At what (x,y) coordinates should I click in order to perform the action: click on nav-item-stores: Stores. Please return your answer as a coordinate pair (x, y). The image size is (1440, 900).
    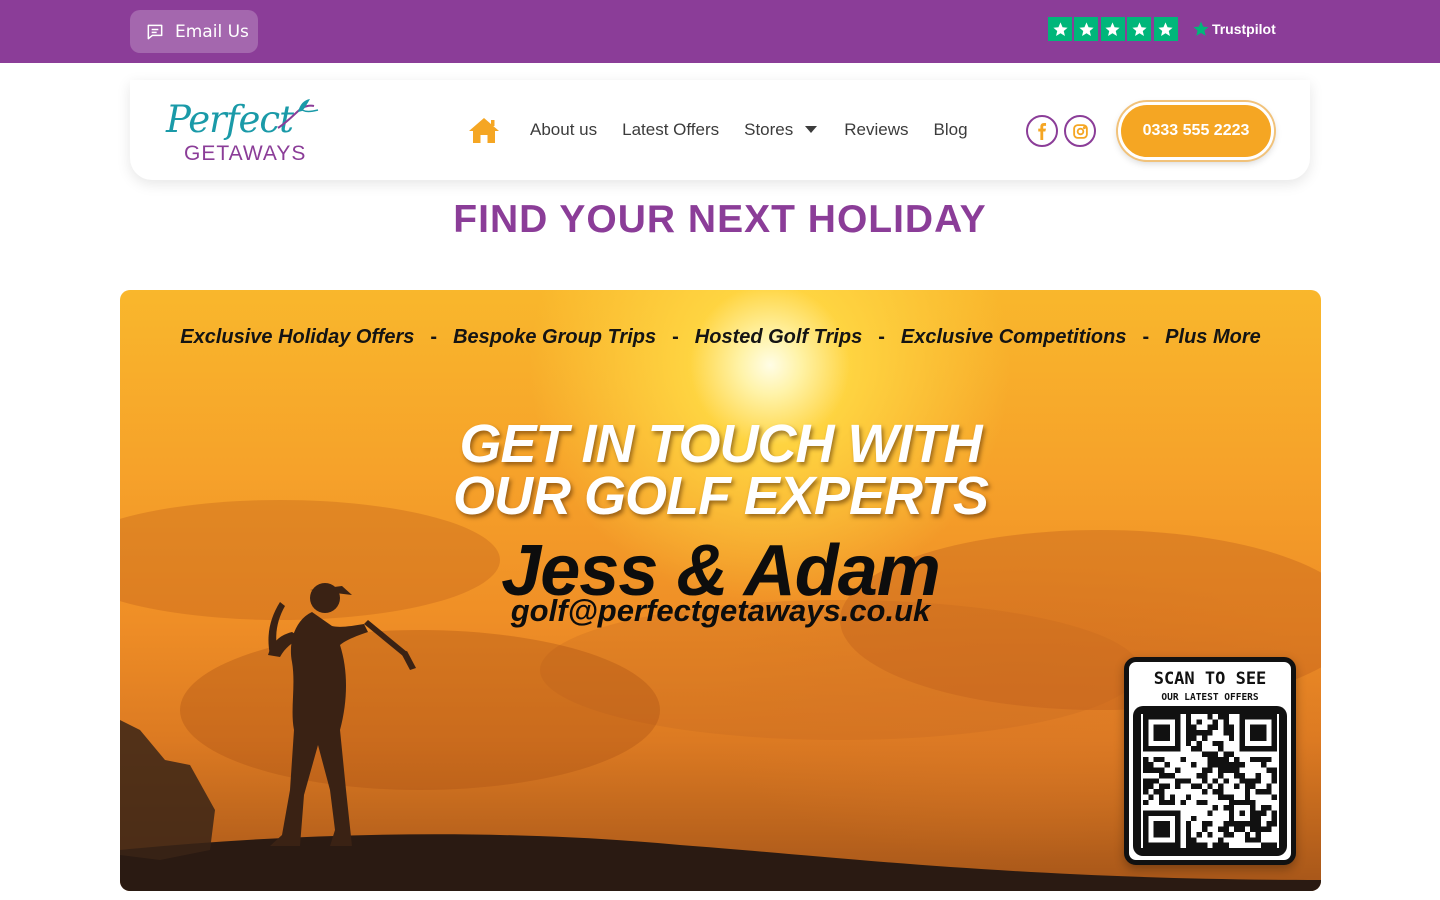
    Looking at the image, I should click on (781, 130).